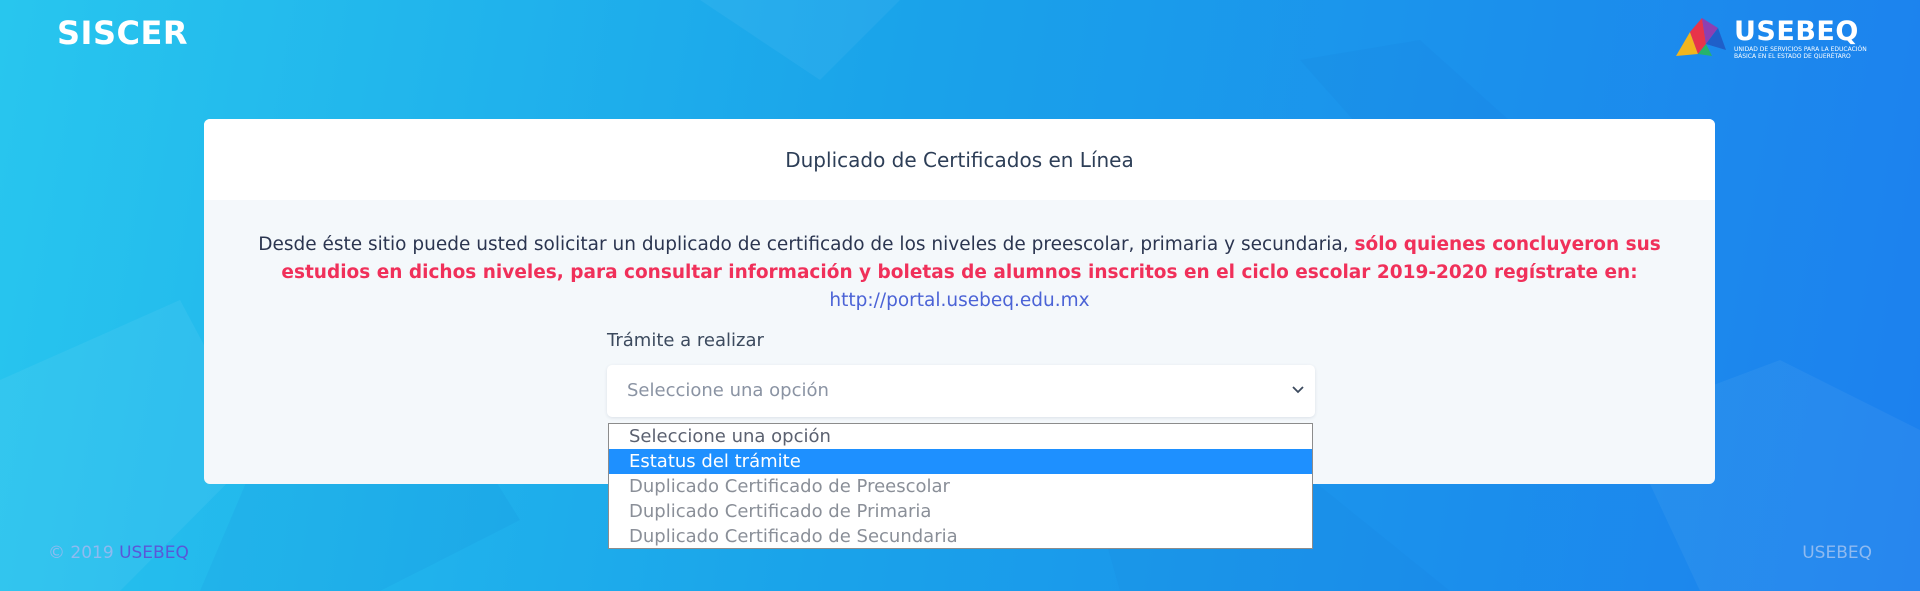 The image size is (1920, 591). Describe the element at coordinates (154, 553) in the screenshot. I see `footer-usebeq-link: USEBEQ` at that location.